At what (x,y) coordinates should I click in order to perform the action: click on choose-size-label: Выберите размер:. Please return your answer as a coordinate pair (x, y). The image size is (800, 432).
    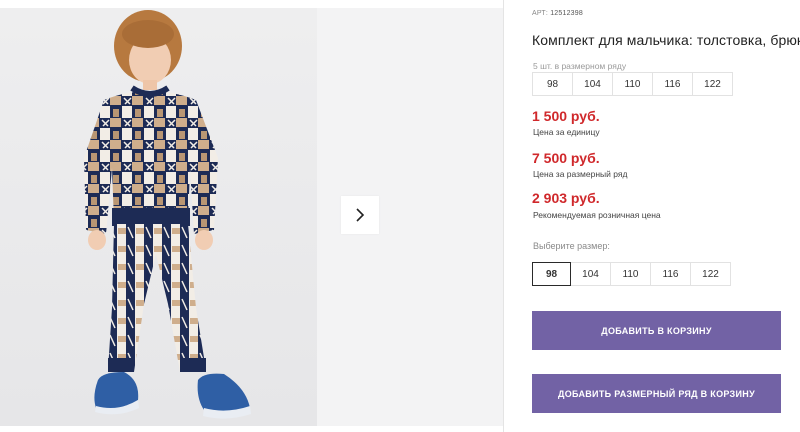
    Looking at the image, I should click on (571, 246).